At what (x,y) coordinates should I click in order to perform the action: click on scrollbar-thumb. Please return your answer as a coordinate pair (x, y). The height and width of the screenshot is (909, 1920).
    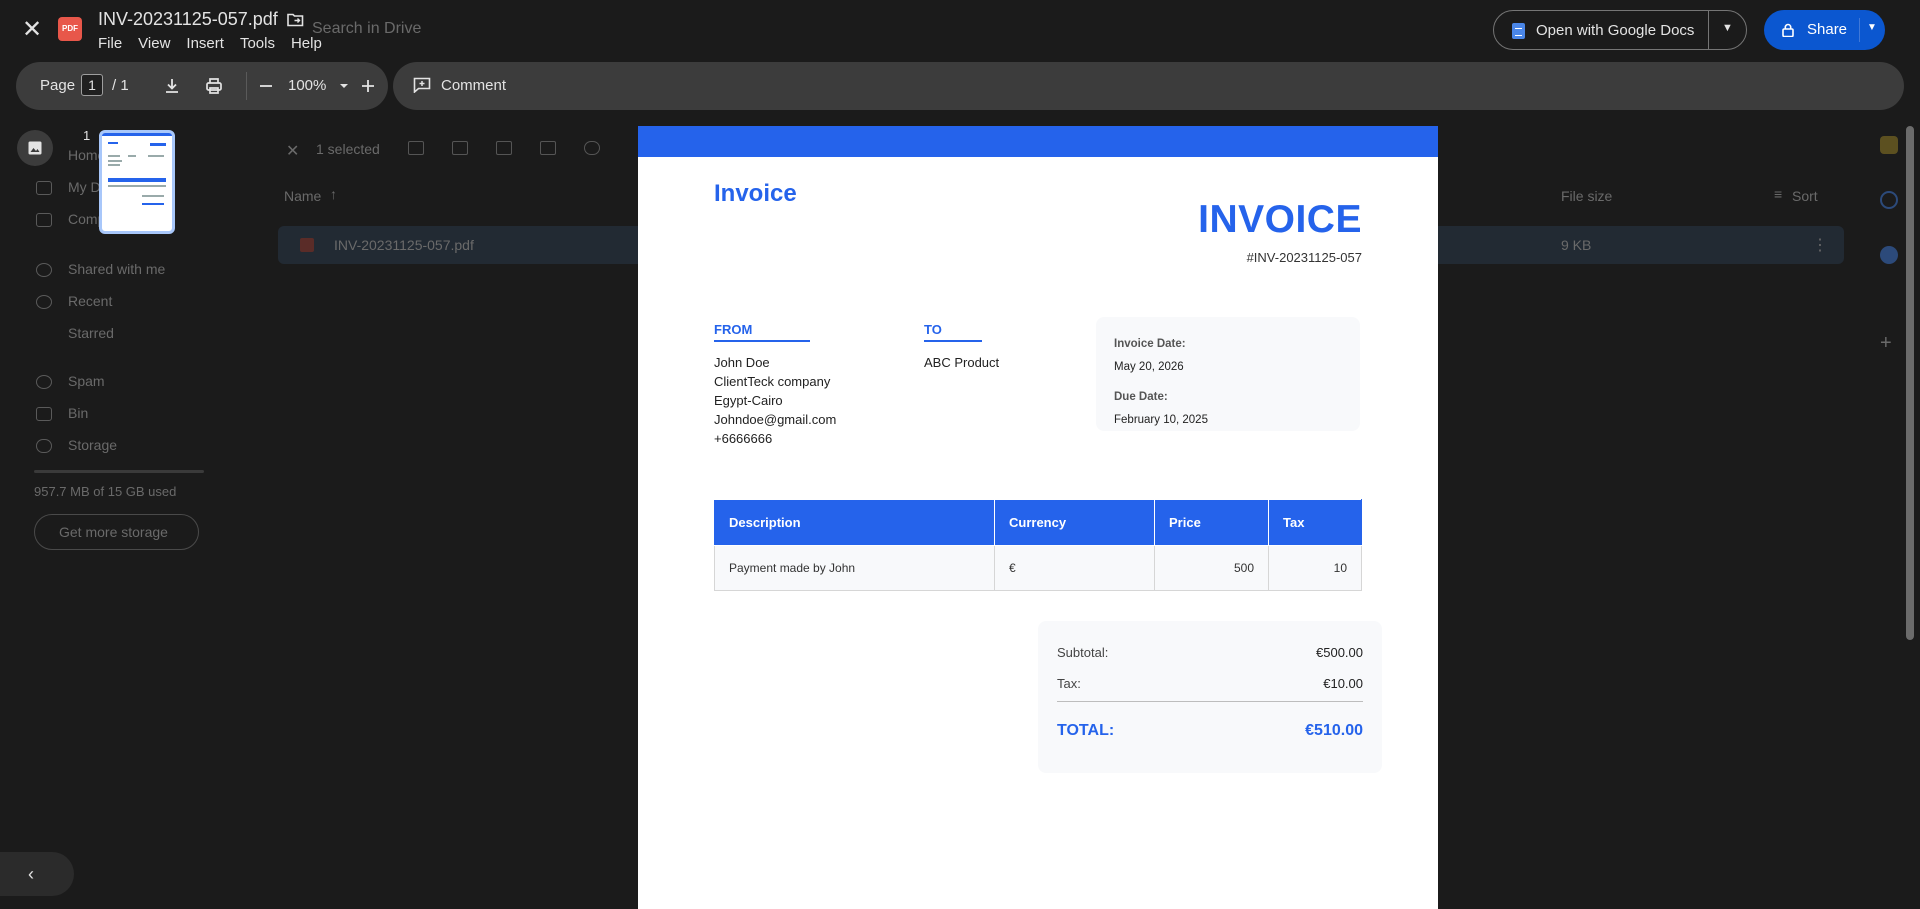
    Looking at the image, I should click on (1910, 383).